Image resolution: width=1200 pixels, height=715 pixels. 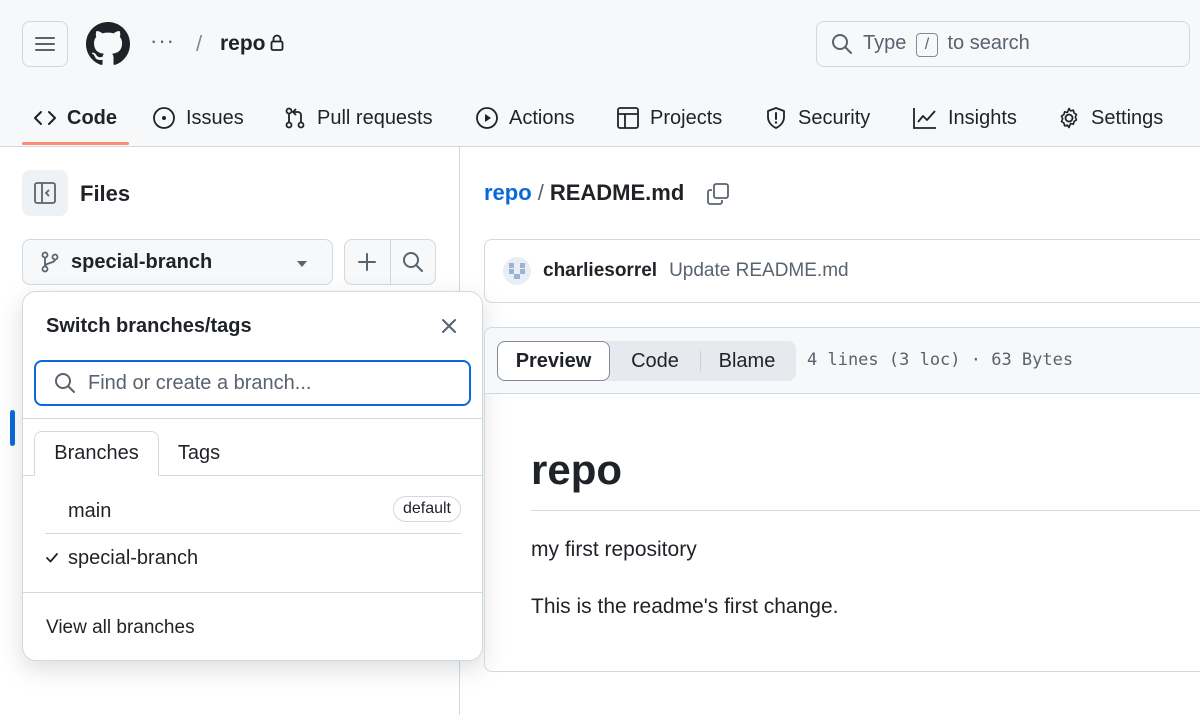 I want to click on current-branch-label: special-branch, so click(x=142, y=261).